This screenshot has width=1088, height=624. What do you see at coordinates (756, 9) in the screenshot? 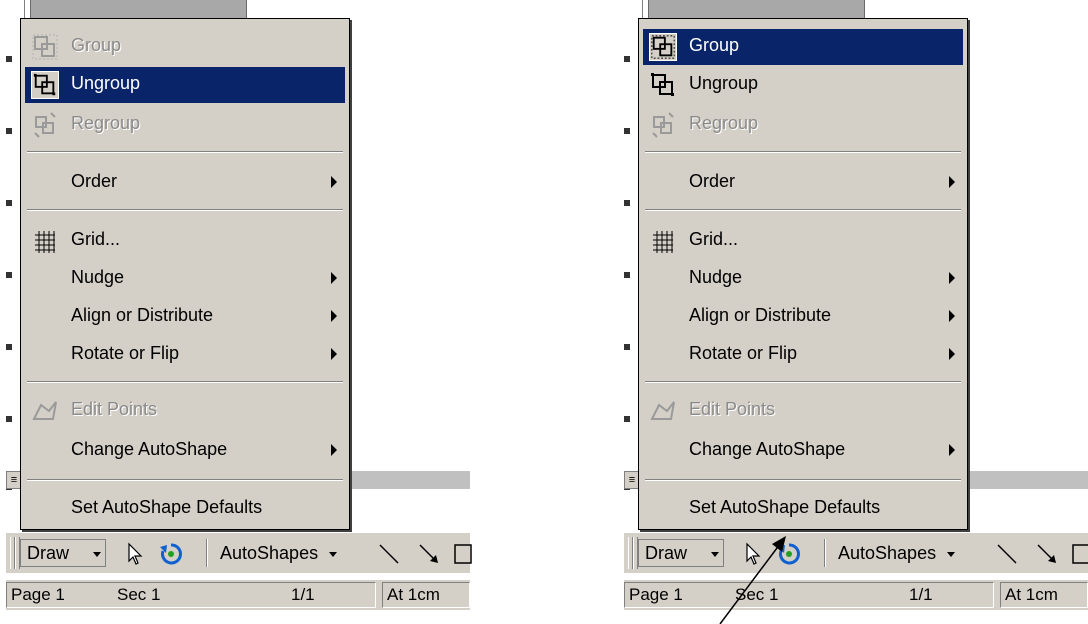
I see `window-tab` at bounding box center [756, 9].